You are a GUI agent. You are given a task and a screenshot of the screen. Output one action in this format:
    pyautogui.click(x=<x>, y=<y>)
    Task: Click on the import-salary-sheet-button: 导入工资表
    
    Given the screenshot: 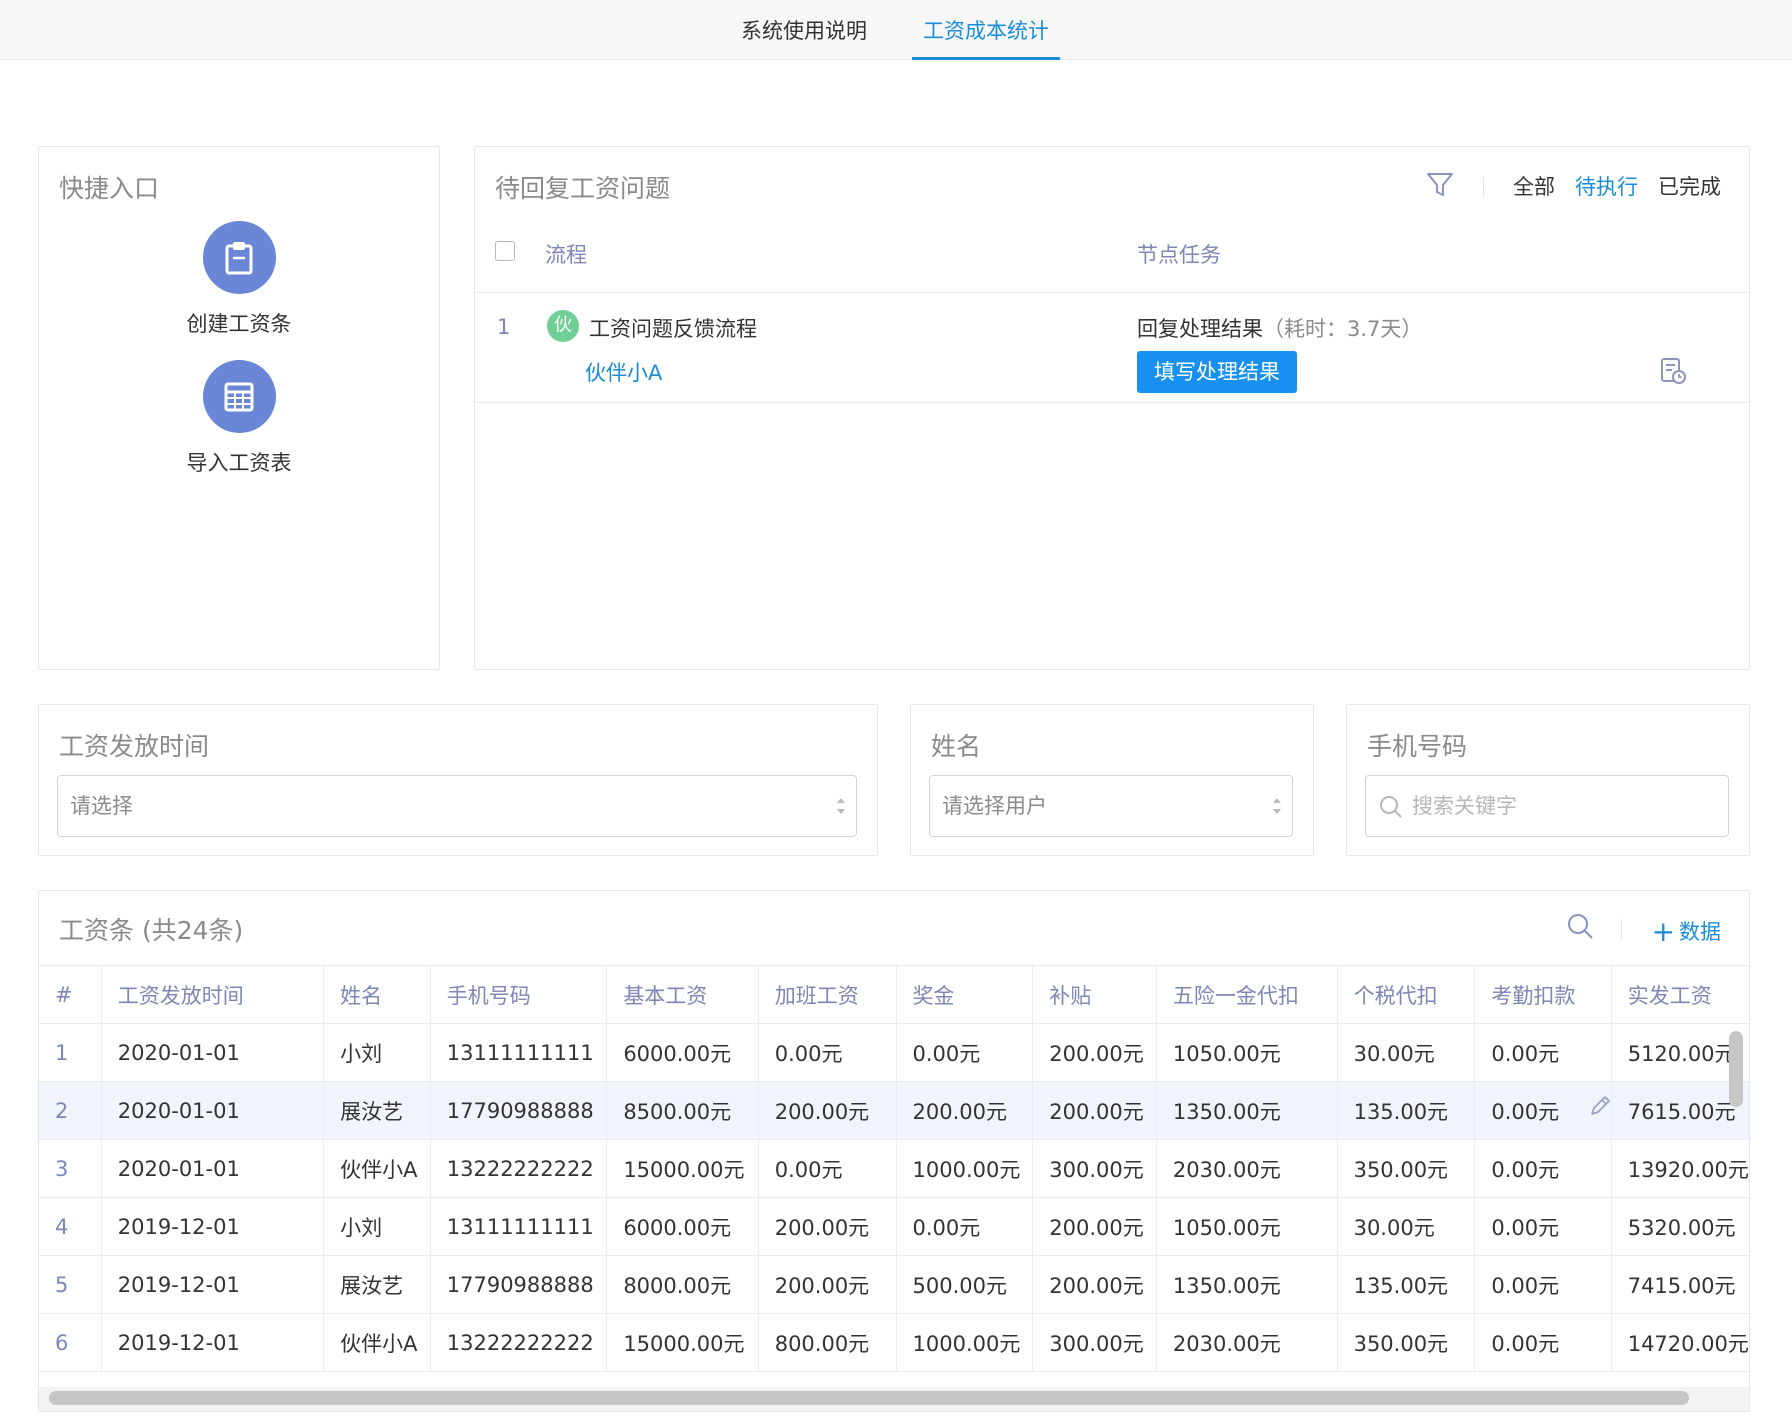 What is the action you would take?
    pyautogui.click(x=239, y=418)
    